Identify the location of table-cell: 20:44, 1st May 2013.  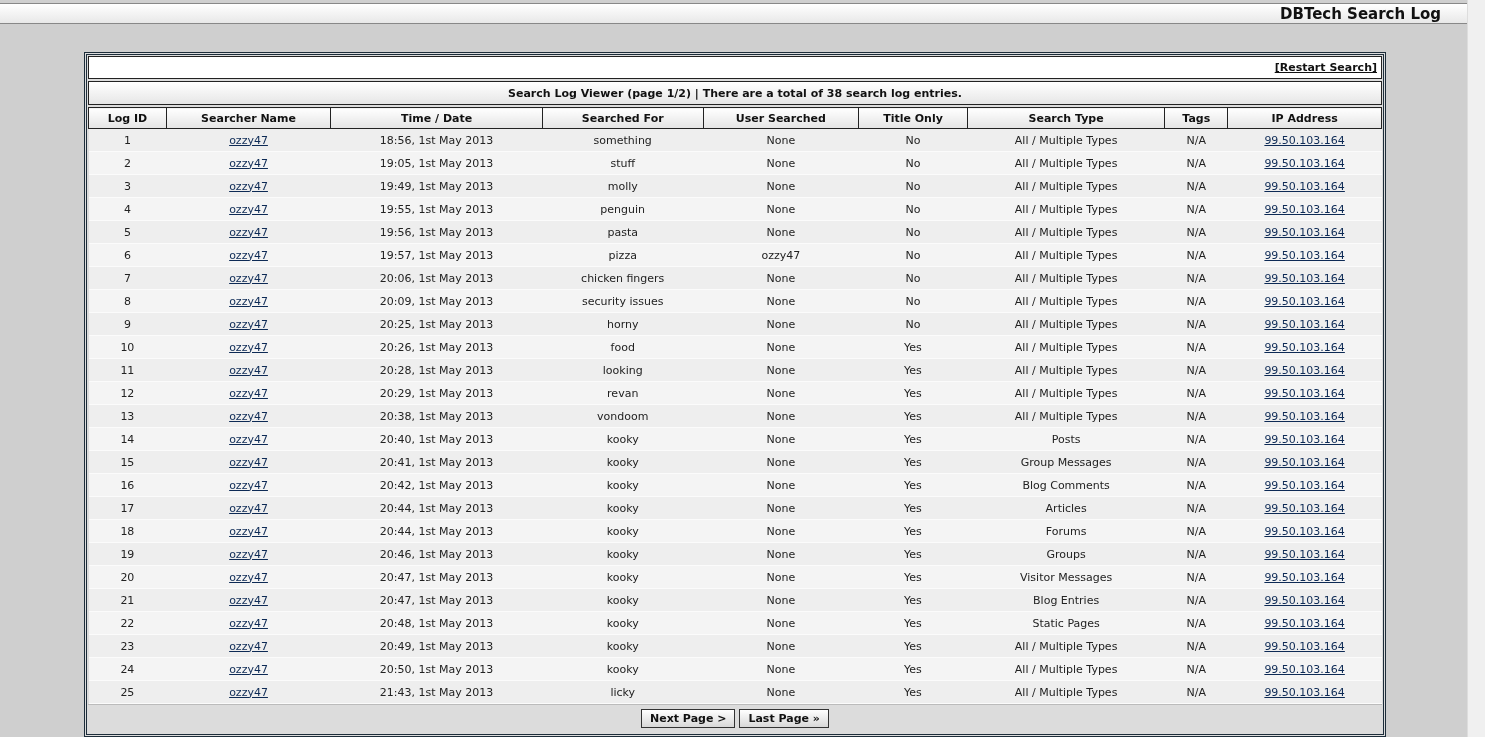
(436, 508).